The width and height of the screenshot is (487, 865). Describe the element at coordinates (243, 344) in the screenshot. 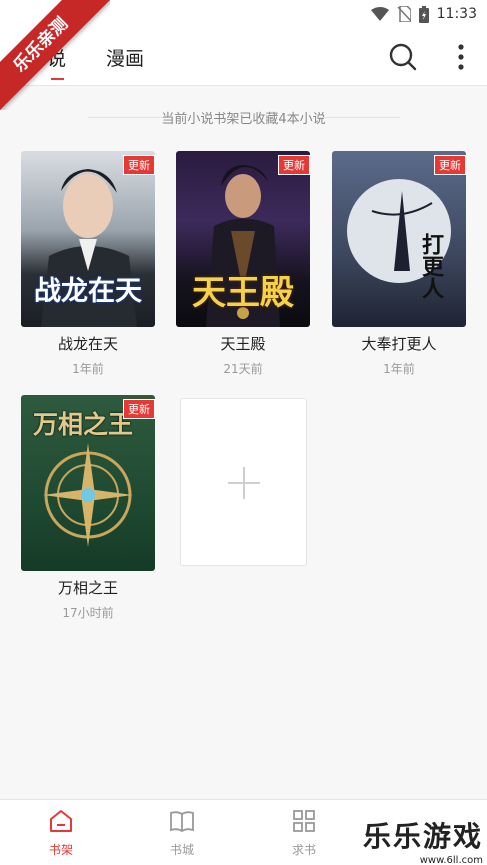

I see `book-title: 天王殿` at that location.